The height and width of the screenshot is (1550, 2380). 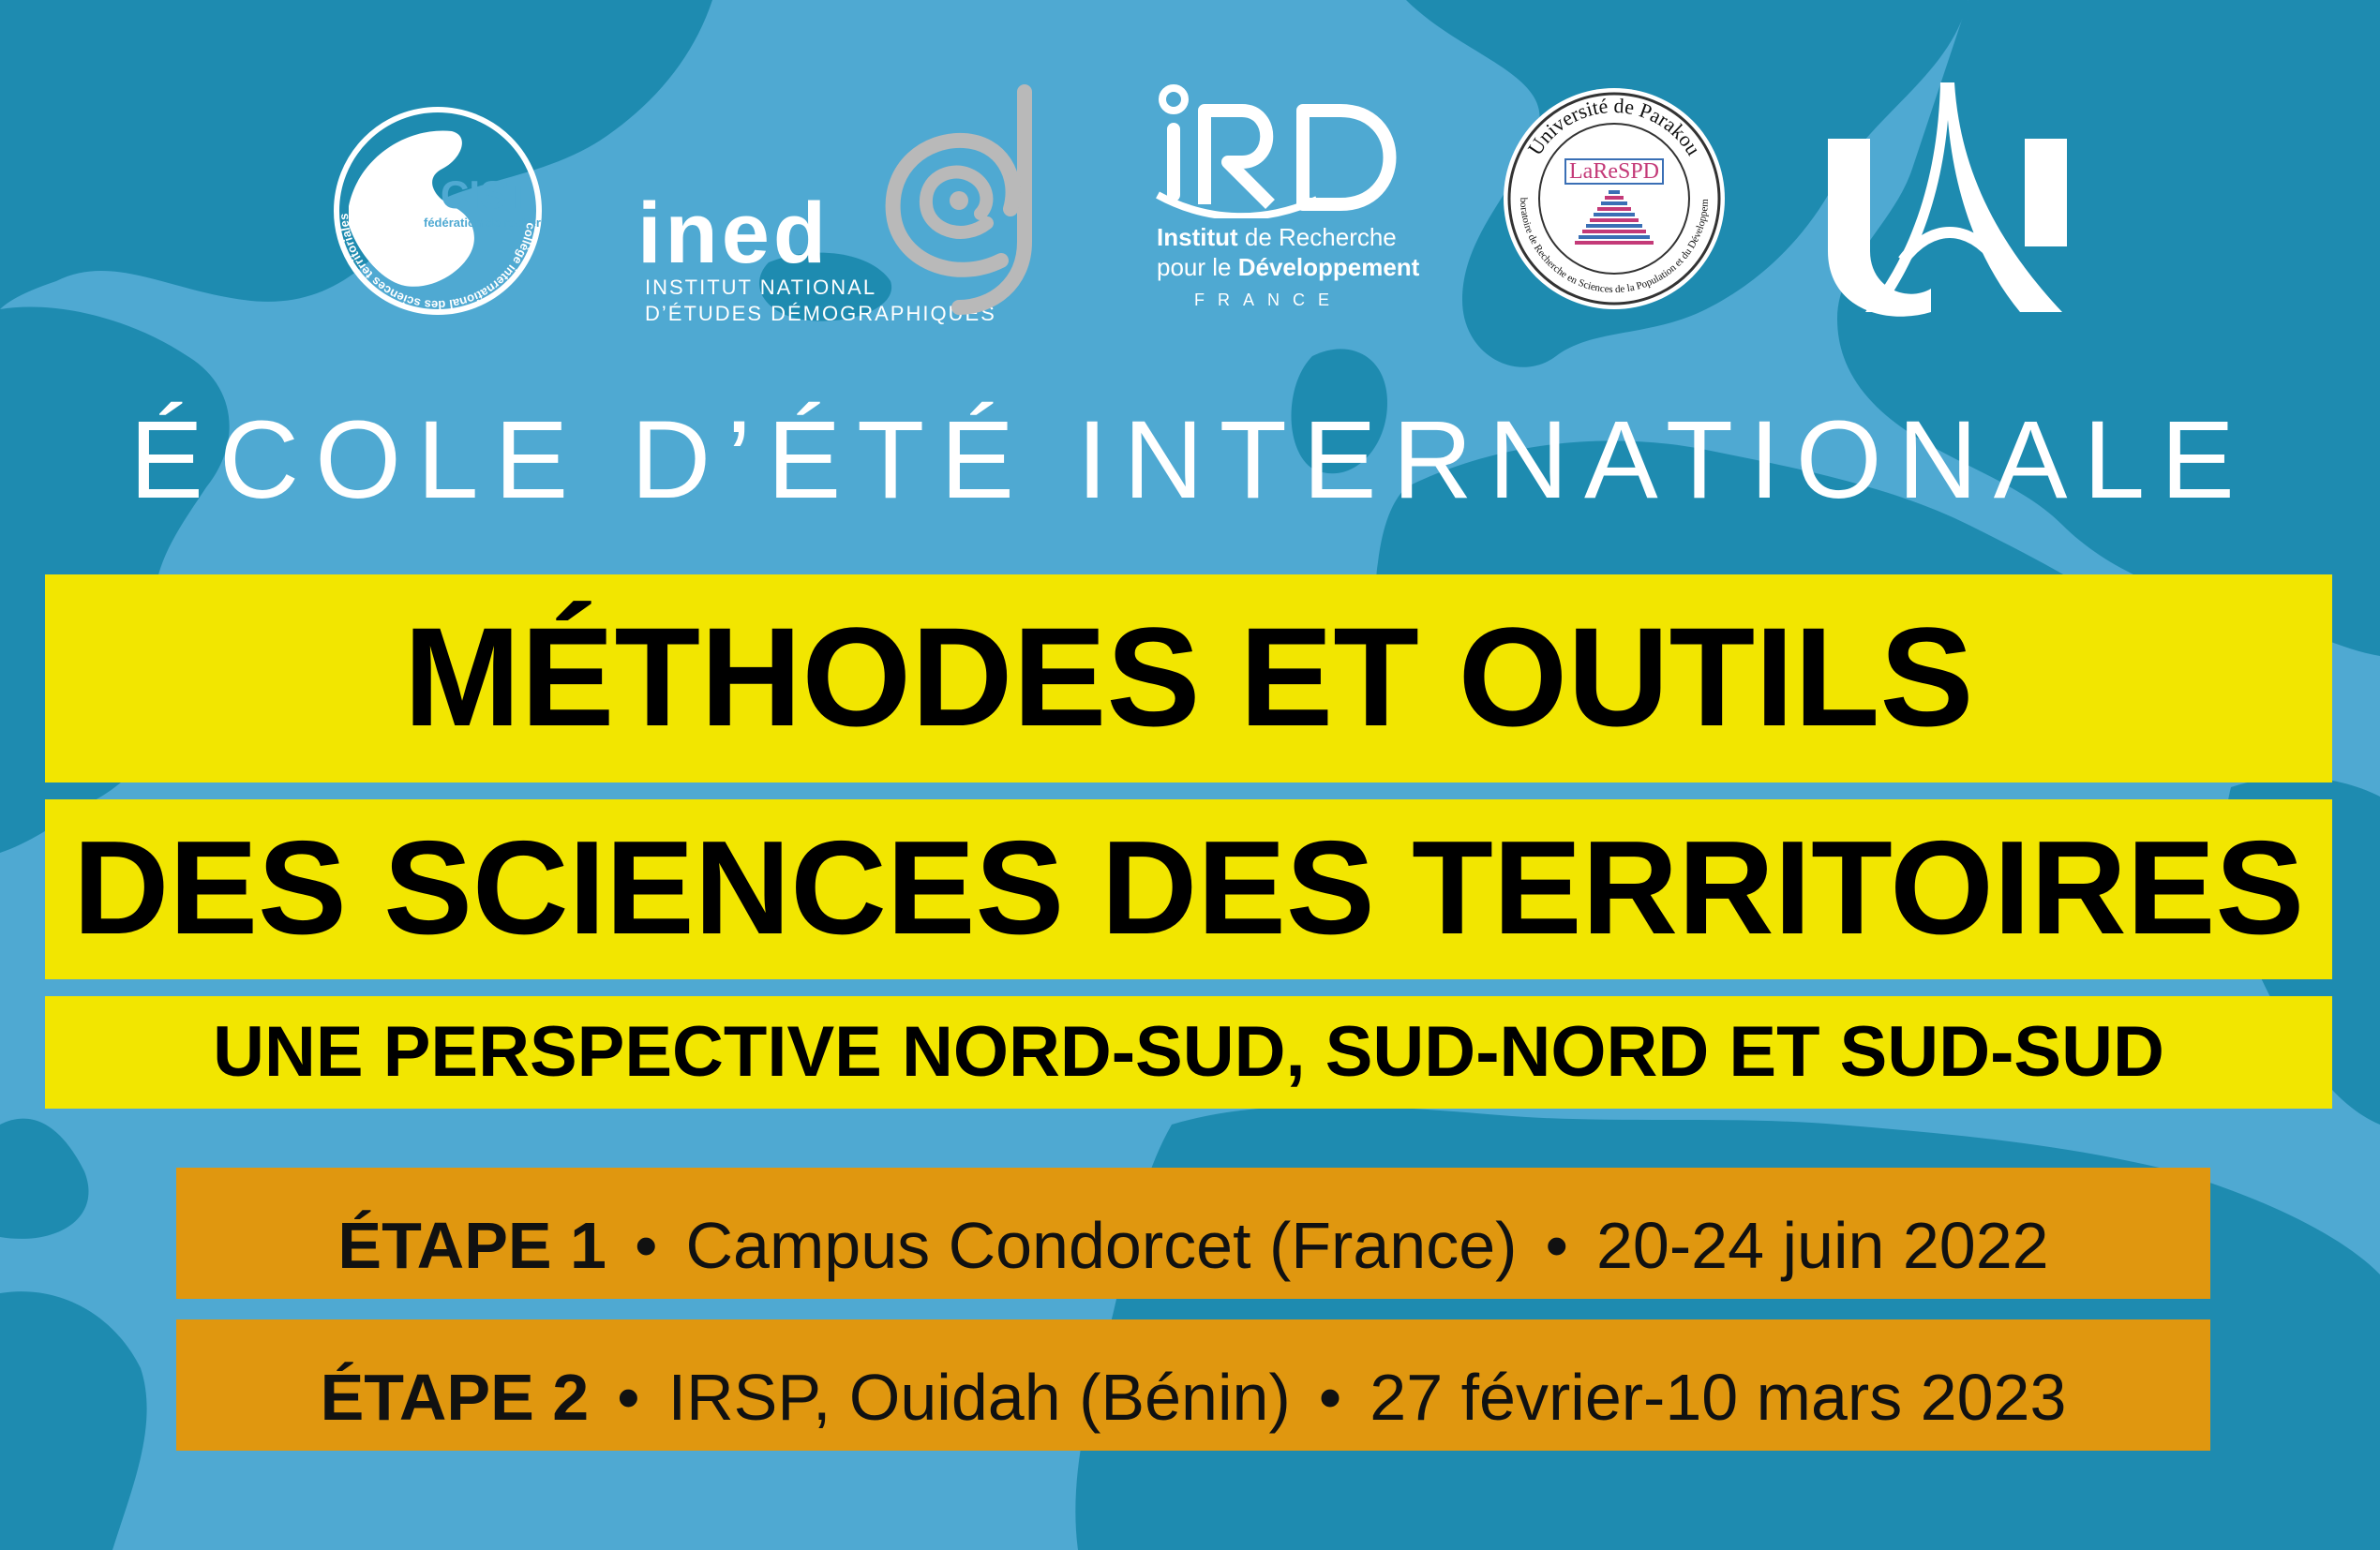 I want to click on stage-2-dates: 27 février-10 mars 2023, so click(x=1718, y=1397).